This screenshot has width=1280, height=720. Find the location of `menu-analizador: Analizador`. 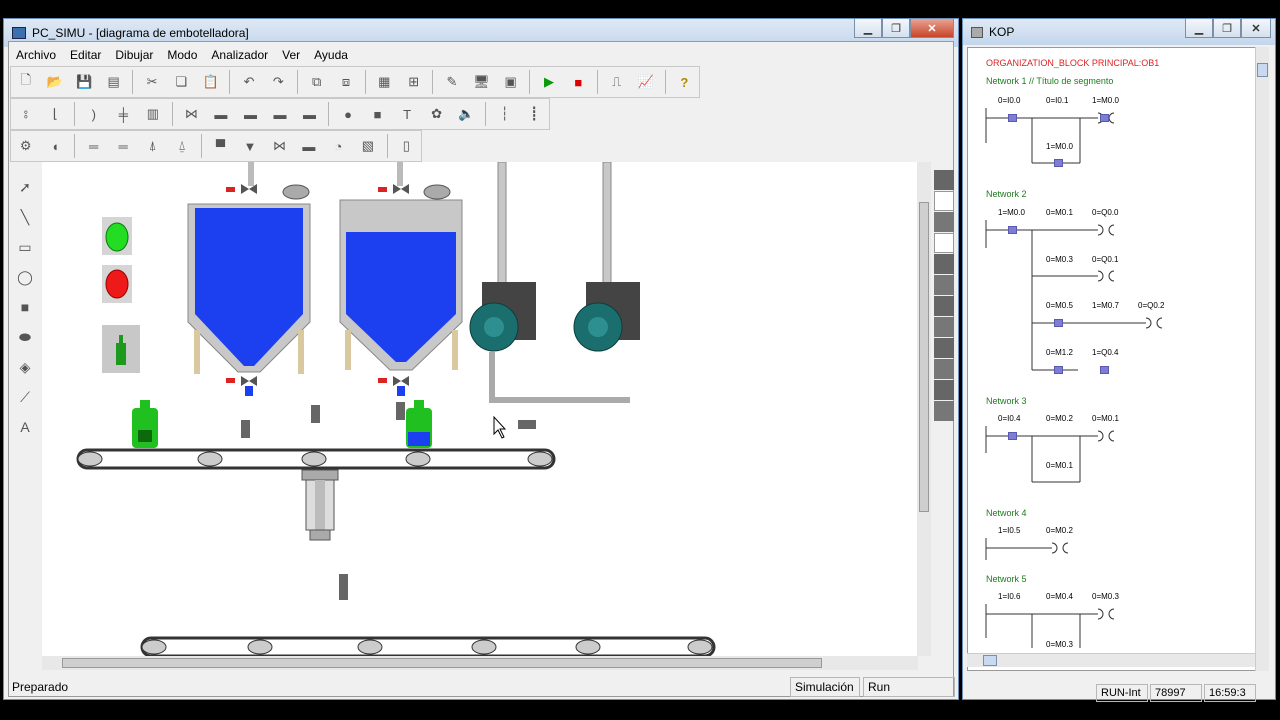

menu-analizador: Analizador is located at coordinates (239, 55).